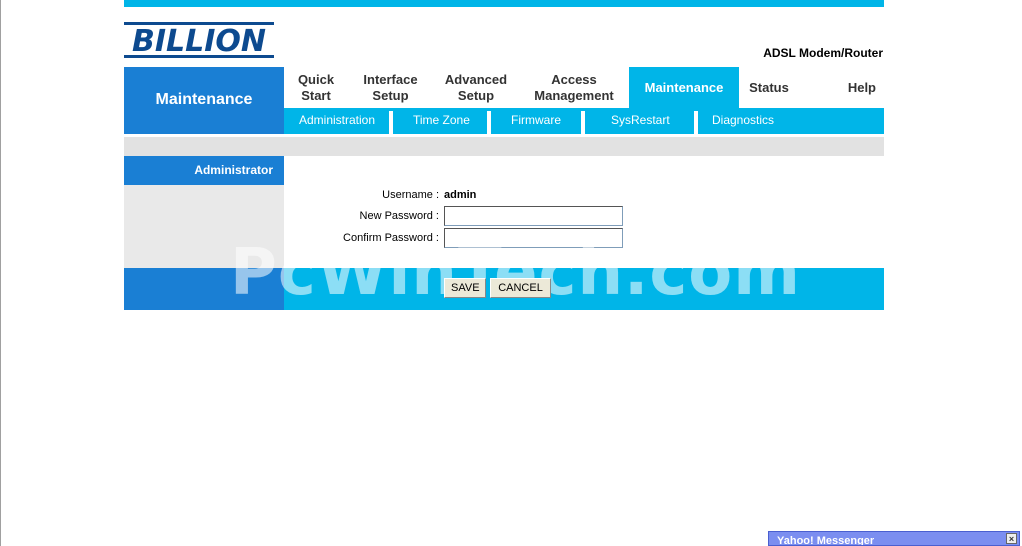 The height and width of the screenshot is (546, 1022). I want to click on billion-logo: BILLION, so click(199, 40).